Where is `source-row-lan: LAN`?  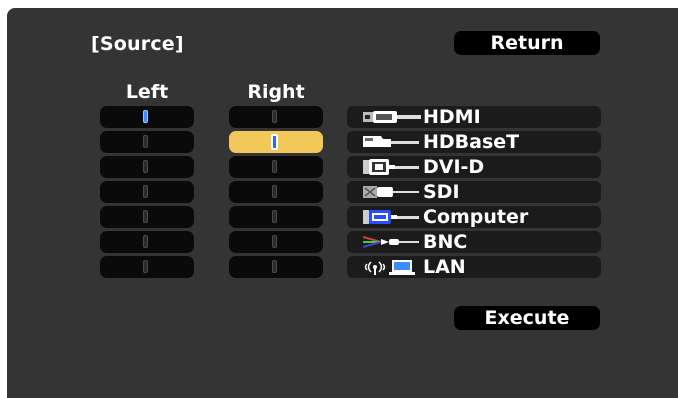 source-row-lan: LAN is located at coordinates (474, 267).